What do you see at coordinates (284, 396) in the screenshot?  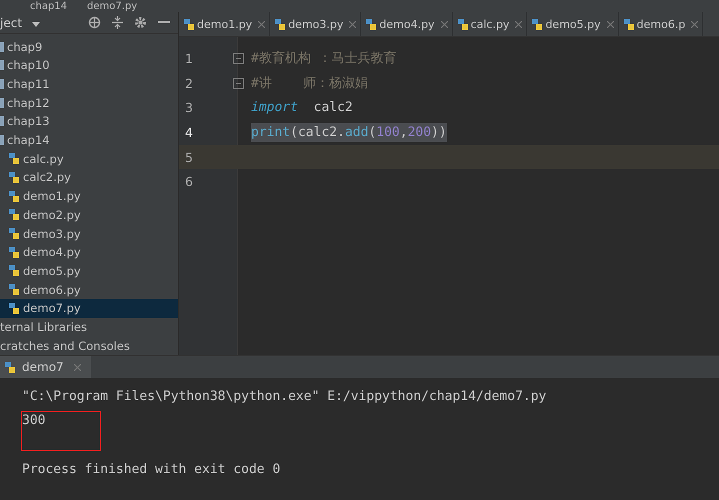 I see `console-output: "C:\Program Files\Python38\python.exe" E:/vippython/chap14/demo7.py` at bounding box center [284, 396].